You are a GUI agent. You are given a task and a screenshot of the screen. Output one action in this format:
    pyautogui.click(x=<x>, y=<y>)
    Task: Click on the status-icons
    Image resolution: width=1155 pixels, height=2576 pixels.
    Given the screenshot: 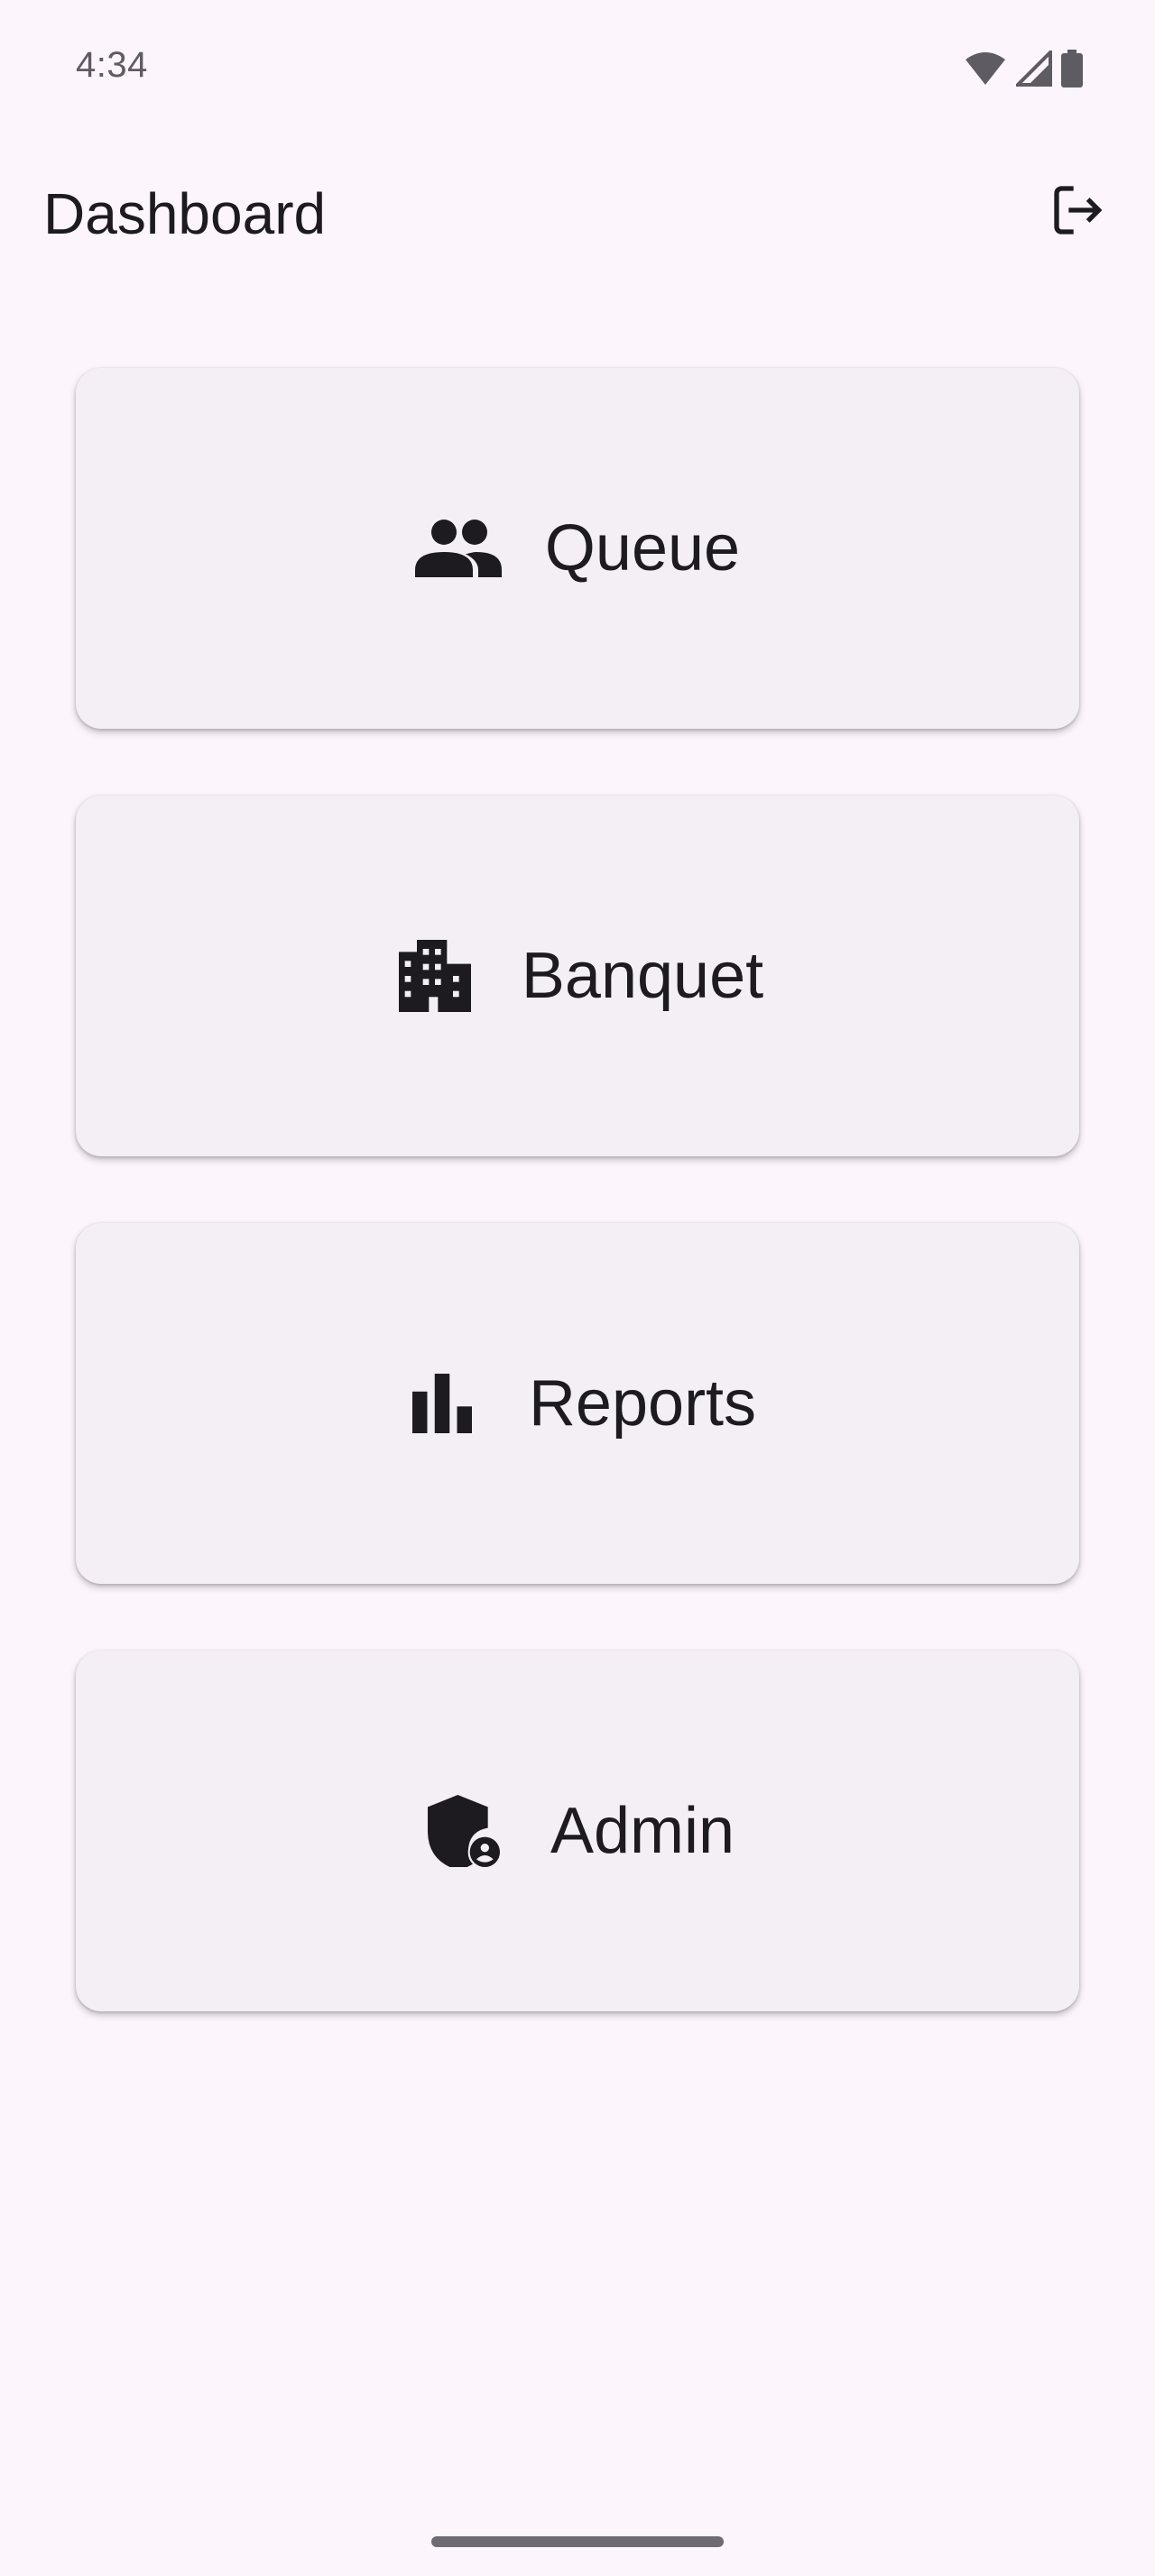 What is the action you would take?
    pyautogui.click(x=1023, y=68)
    